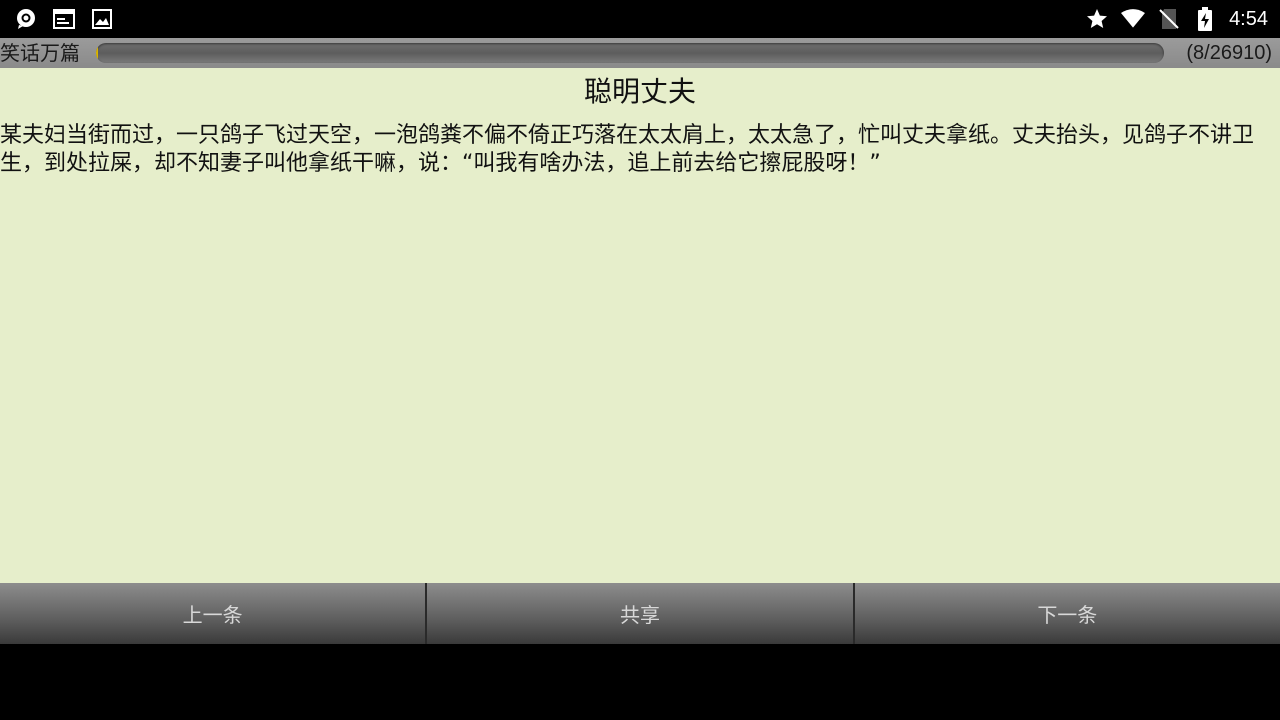  What do you see at coordinates (1248, 19) in the screenshot?
I see `clock: 4:54` at bounding box center [1248, 19].